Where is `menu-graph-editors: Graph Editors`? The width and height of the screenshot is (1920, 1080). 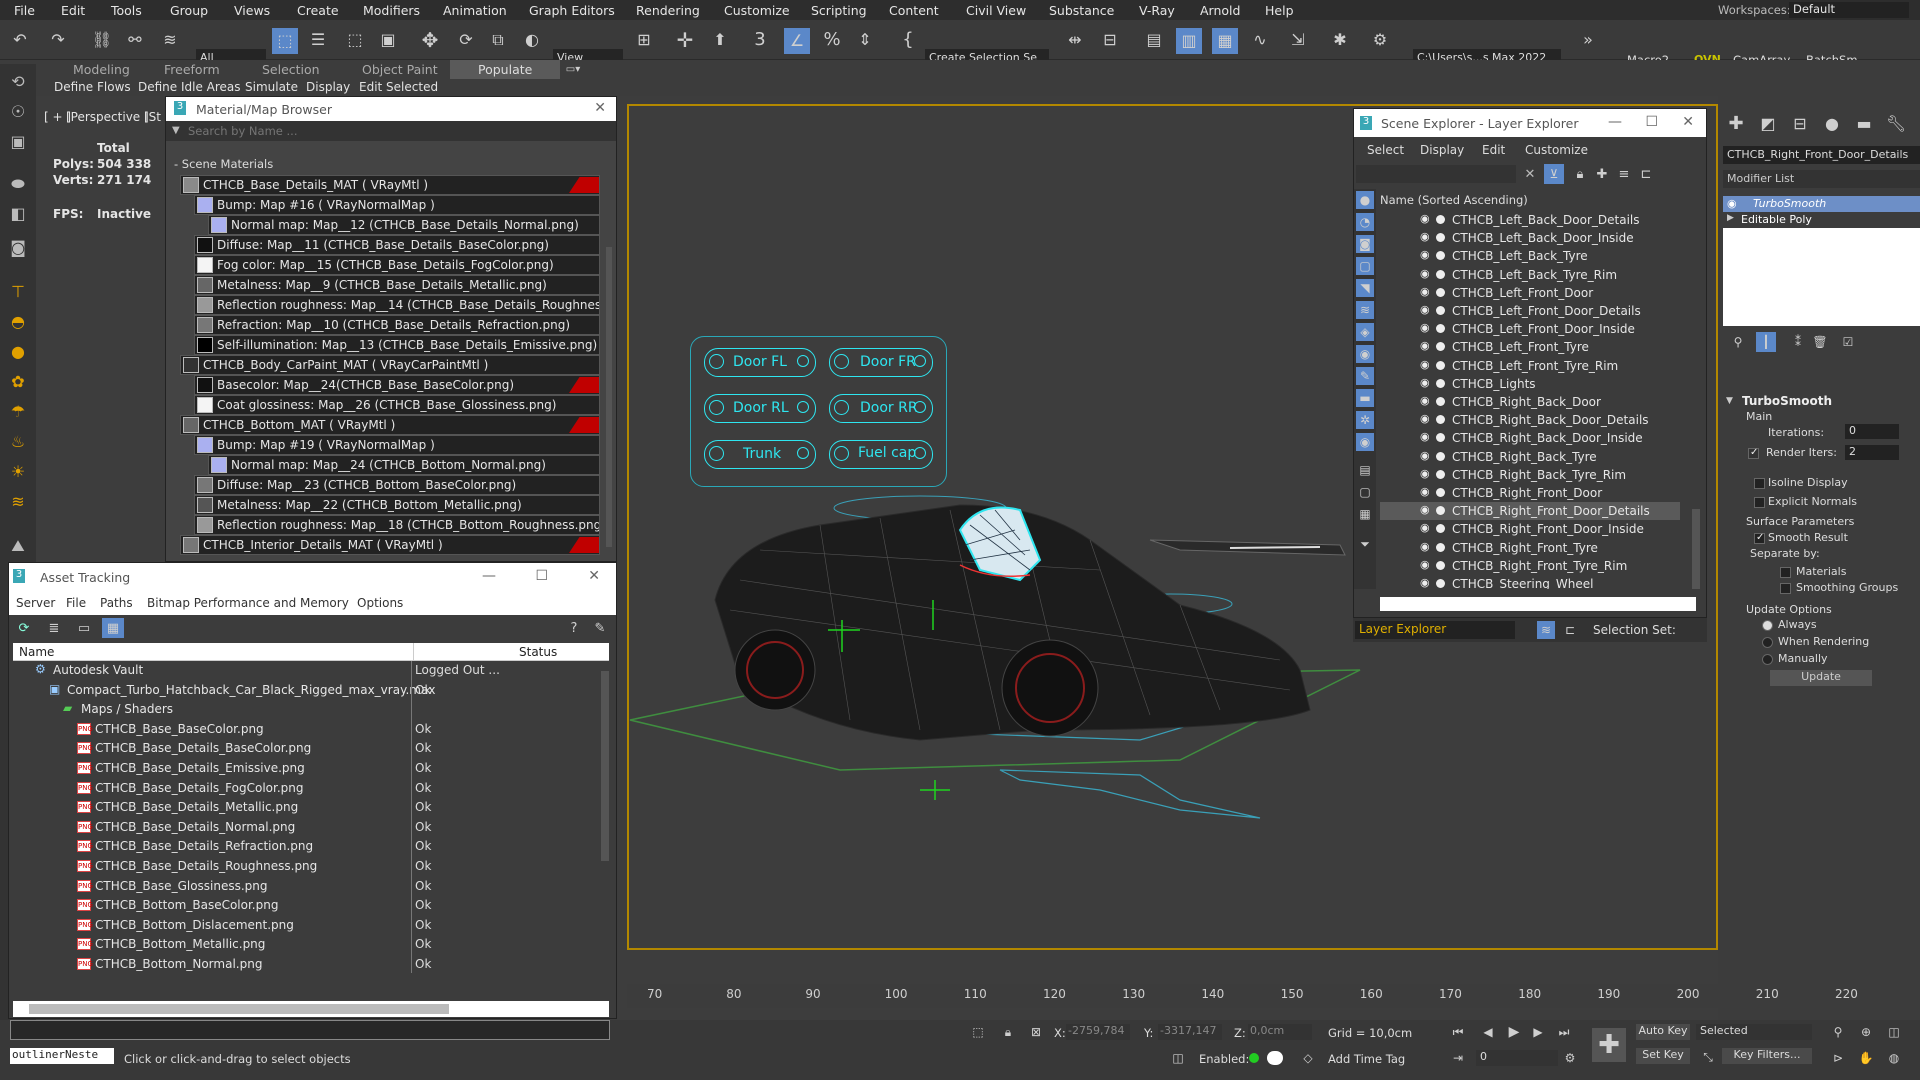
menu-graph-editors: Graph Editors is located at coordinates (572, 10).